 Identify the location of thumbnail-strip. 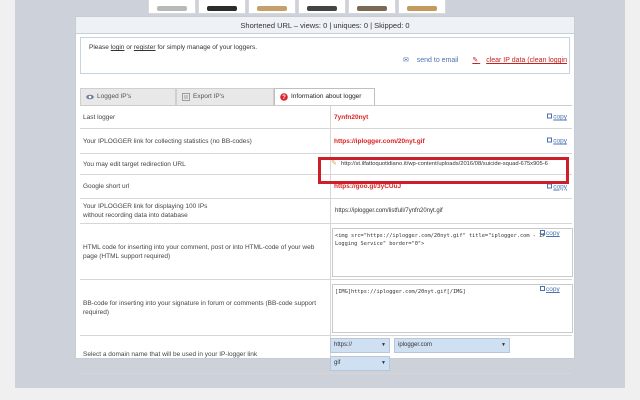
(298, 7).